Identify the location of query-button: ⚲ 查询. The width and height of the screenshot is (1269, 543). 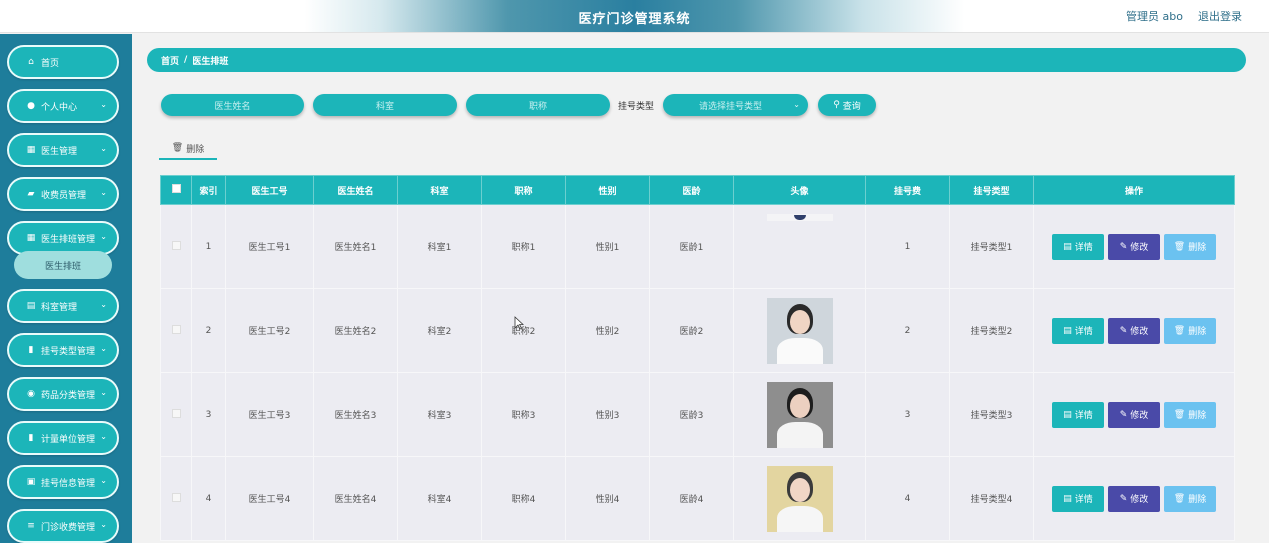
(847, 105).